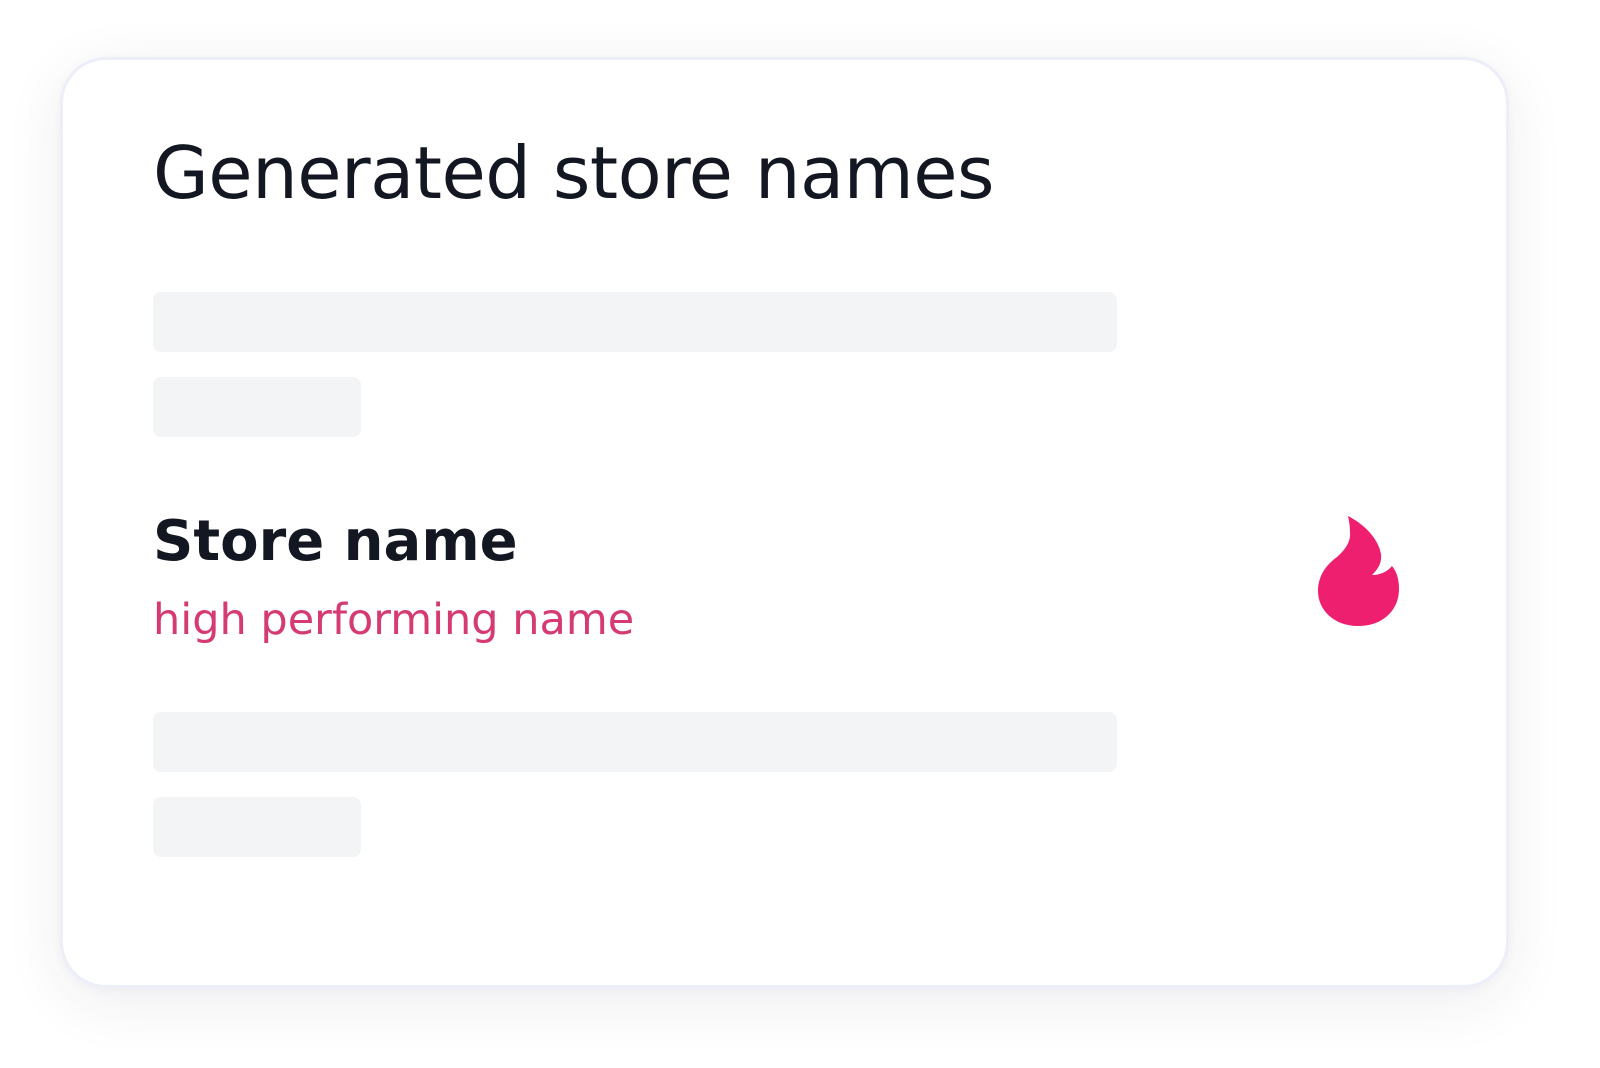 This screenshot has height=1068, width=1600. I want to click on store-name-label: Store name, so click(335, 541).